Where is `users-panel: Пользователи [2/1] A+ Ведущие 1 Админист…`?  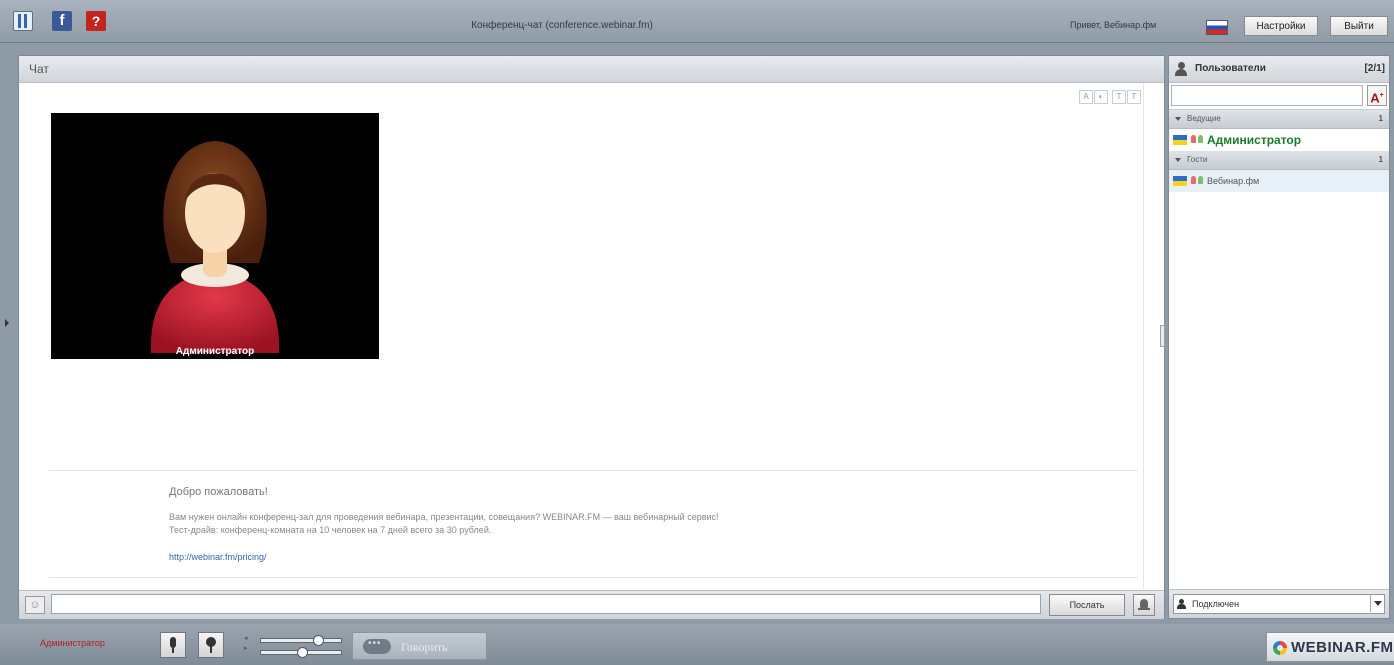
users-panel: Пользователи [2/1] A+ Ведущие 1 Админист… is located at coordinates (1279, 337).